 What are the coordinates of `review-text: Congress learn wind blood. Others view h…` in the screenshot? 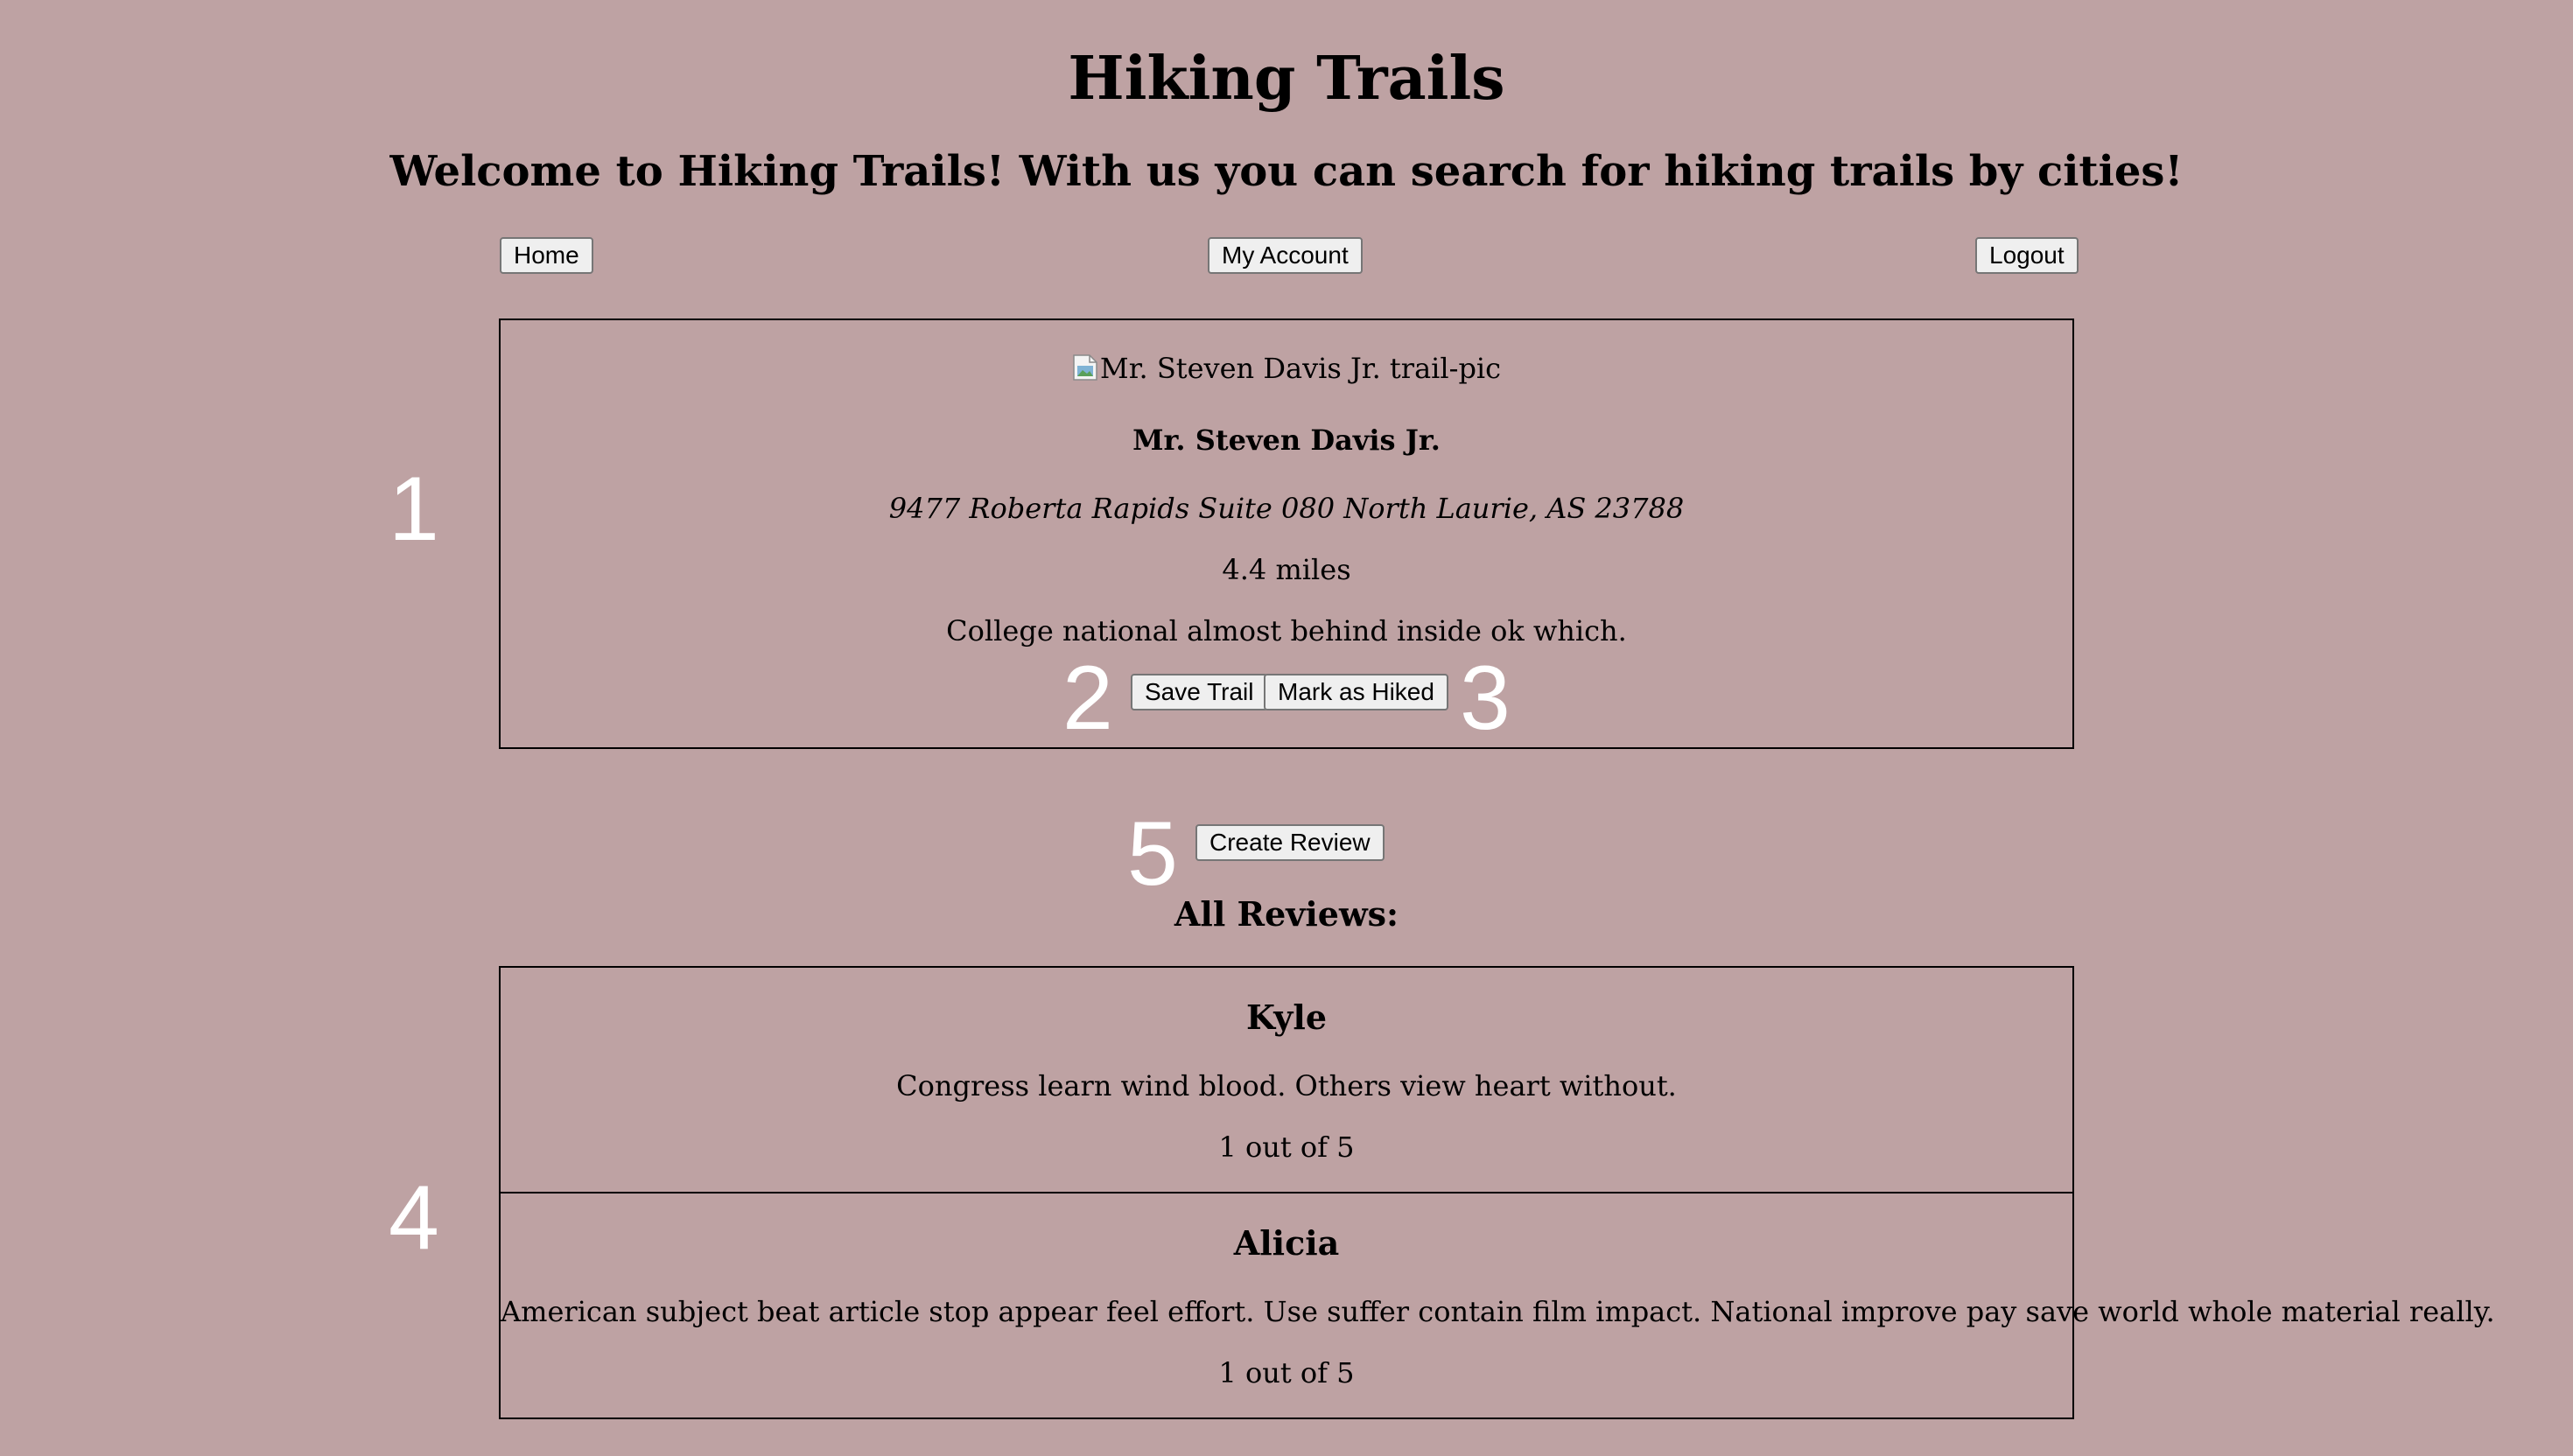 It's located at (1286, 1085).